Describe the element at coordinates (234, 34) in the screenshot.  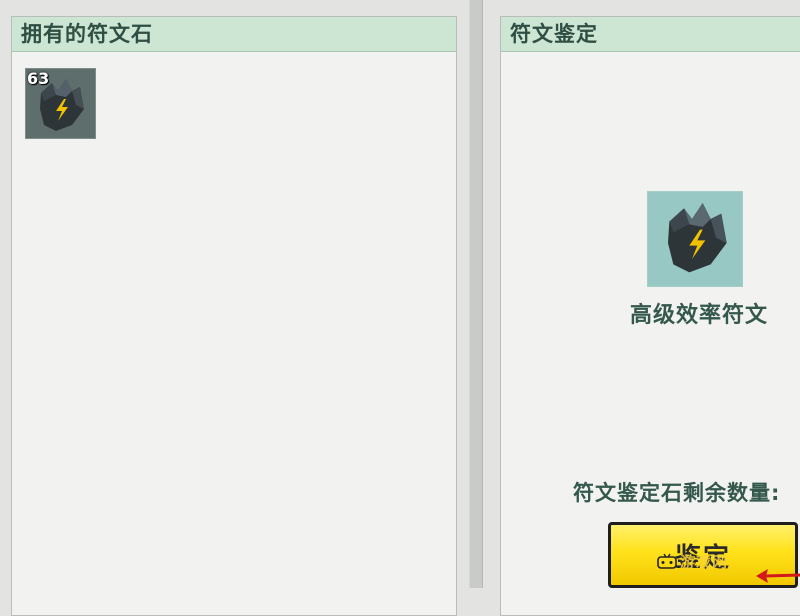
I see `owned-rune-stones-title: 拥有的符文石` at that location.